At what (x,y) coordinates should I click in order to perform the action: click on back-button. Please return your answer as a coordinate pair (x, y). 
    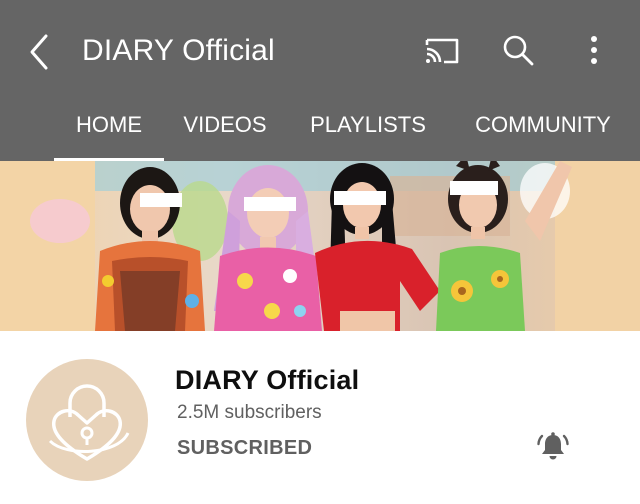
    Looking at the image, I should click on (40, 52).